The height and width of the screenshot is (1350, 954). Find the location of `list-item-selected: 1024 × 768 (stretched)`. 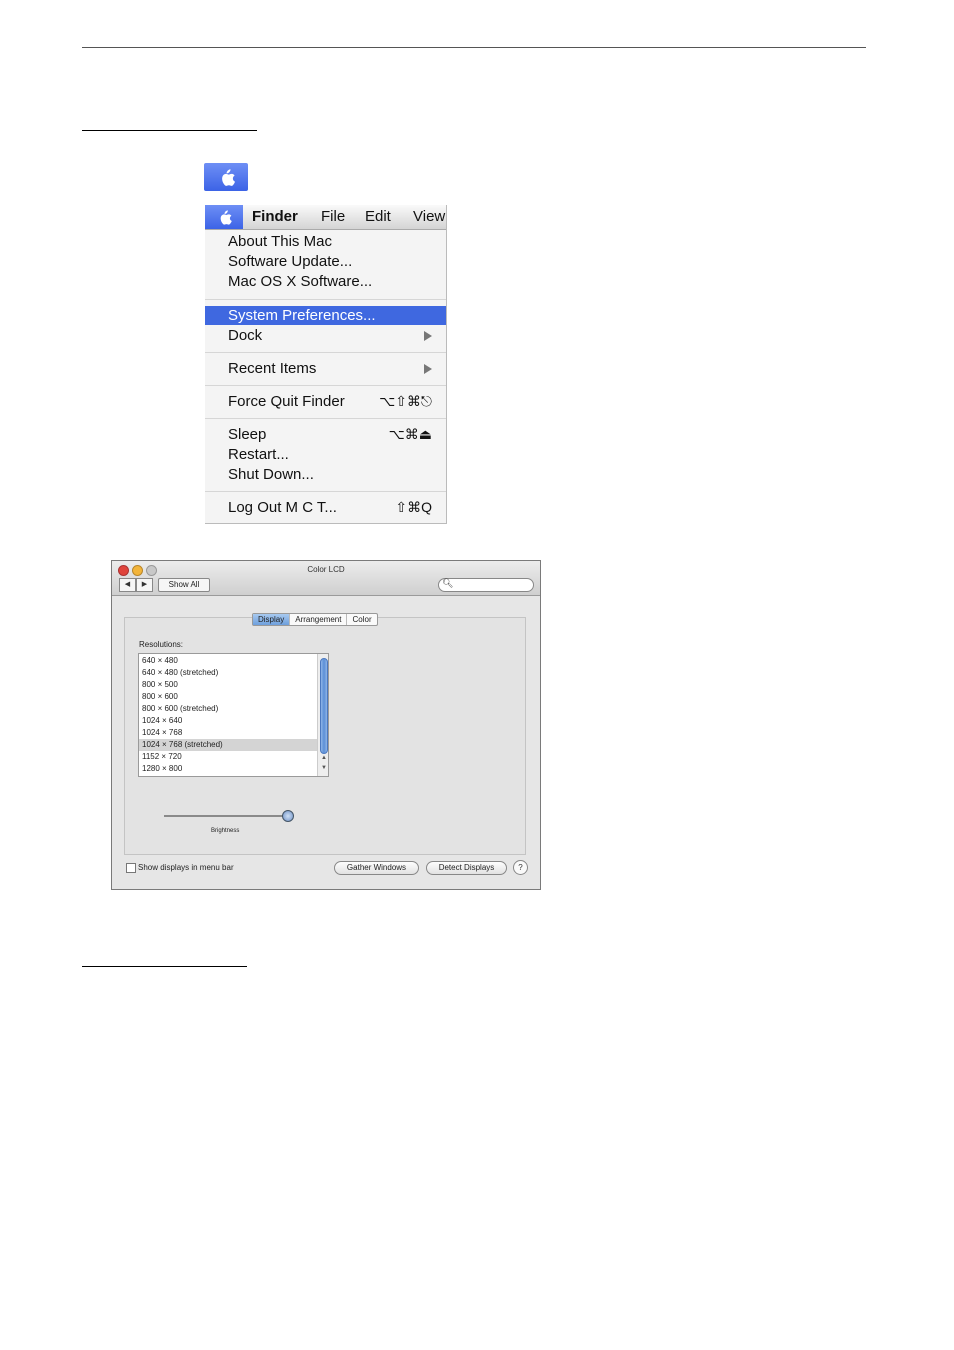

list-item-selected: 1024 × 768 (stretched) is located at coordinates (228, 745).